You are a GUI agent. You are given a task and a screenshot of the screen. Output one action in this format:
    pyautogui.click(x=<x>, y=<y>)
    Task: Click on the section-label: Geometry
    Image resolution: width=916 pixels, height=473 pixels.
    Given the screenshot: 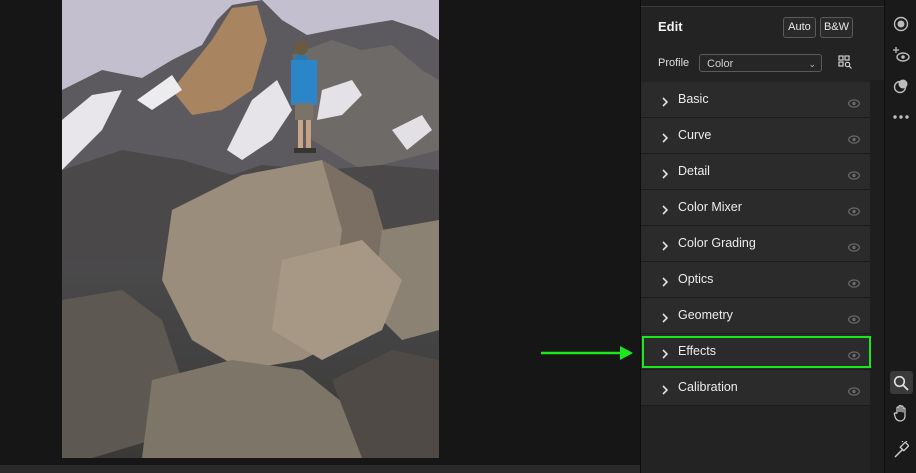 What is the action you would take?
    pyautogui.click(x=705, y=315)
    